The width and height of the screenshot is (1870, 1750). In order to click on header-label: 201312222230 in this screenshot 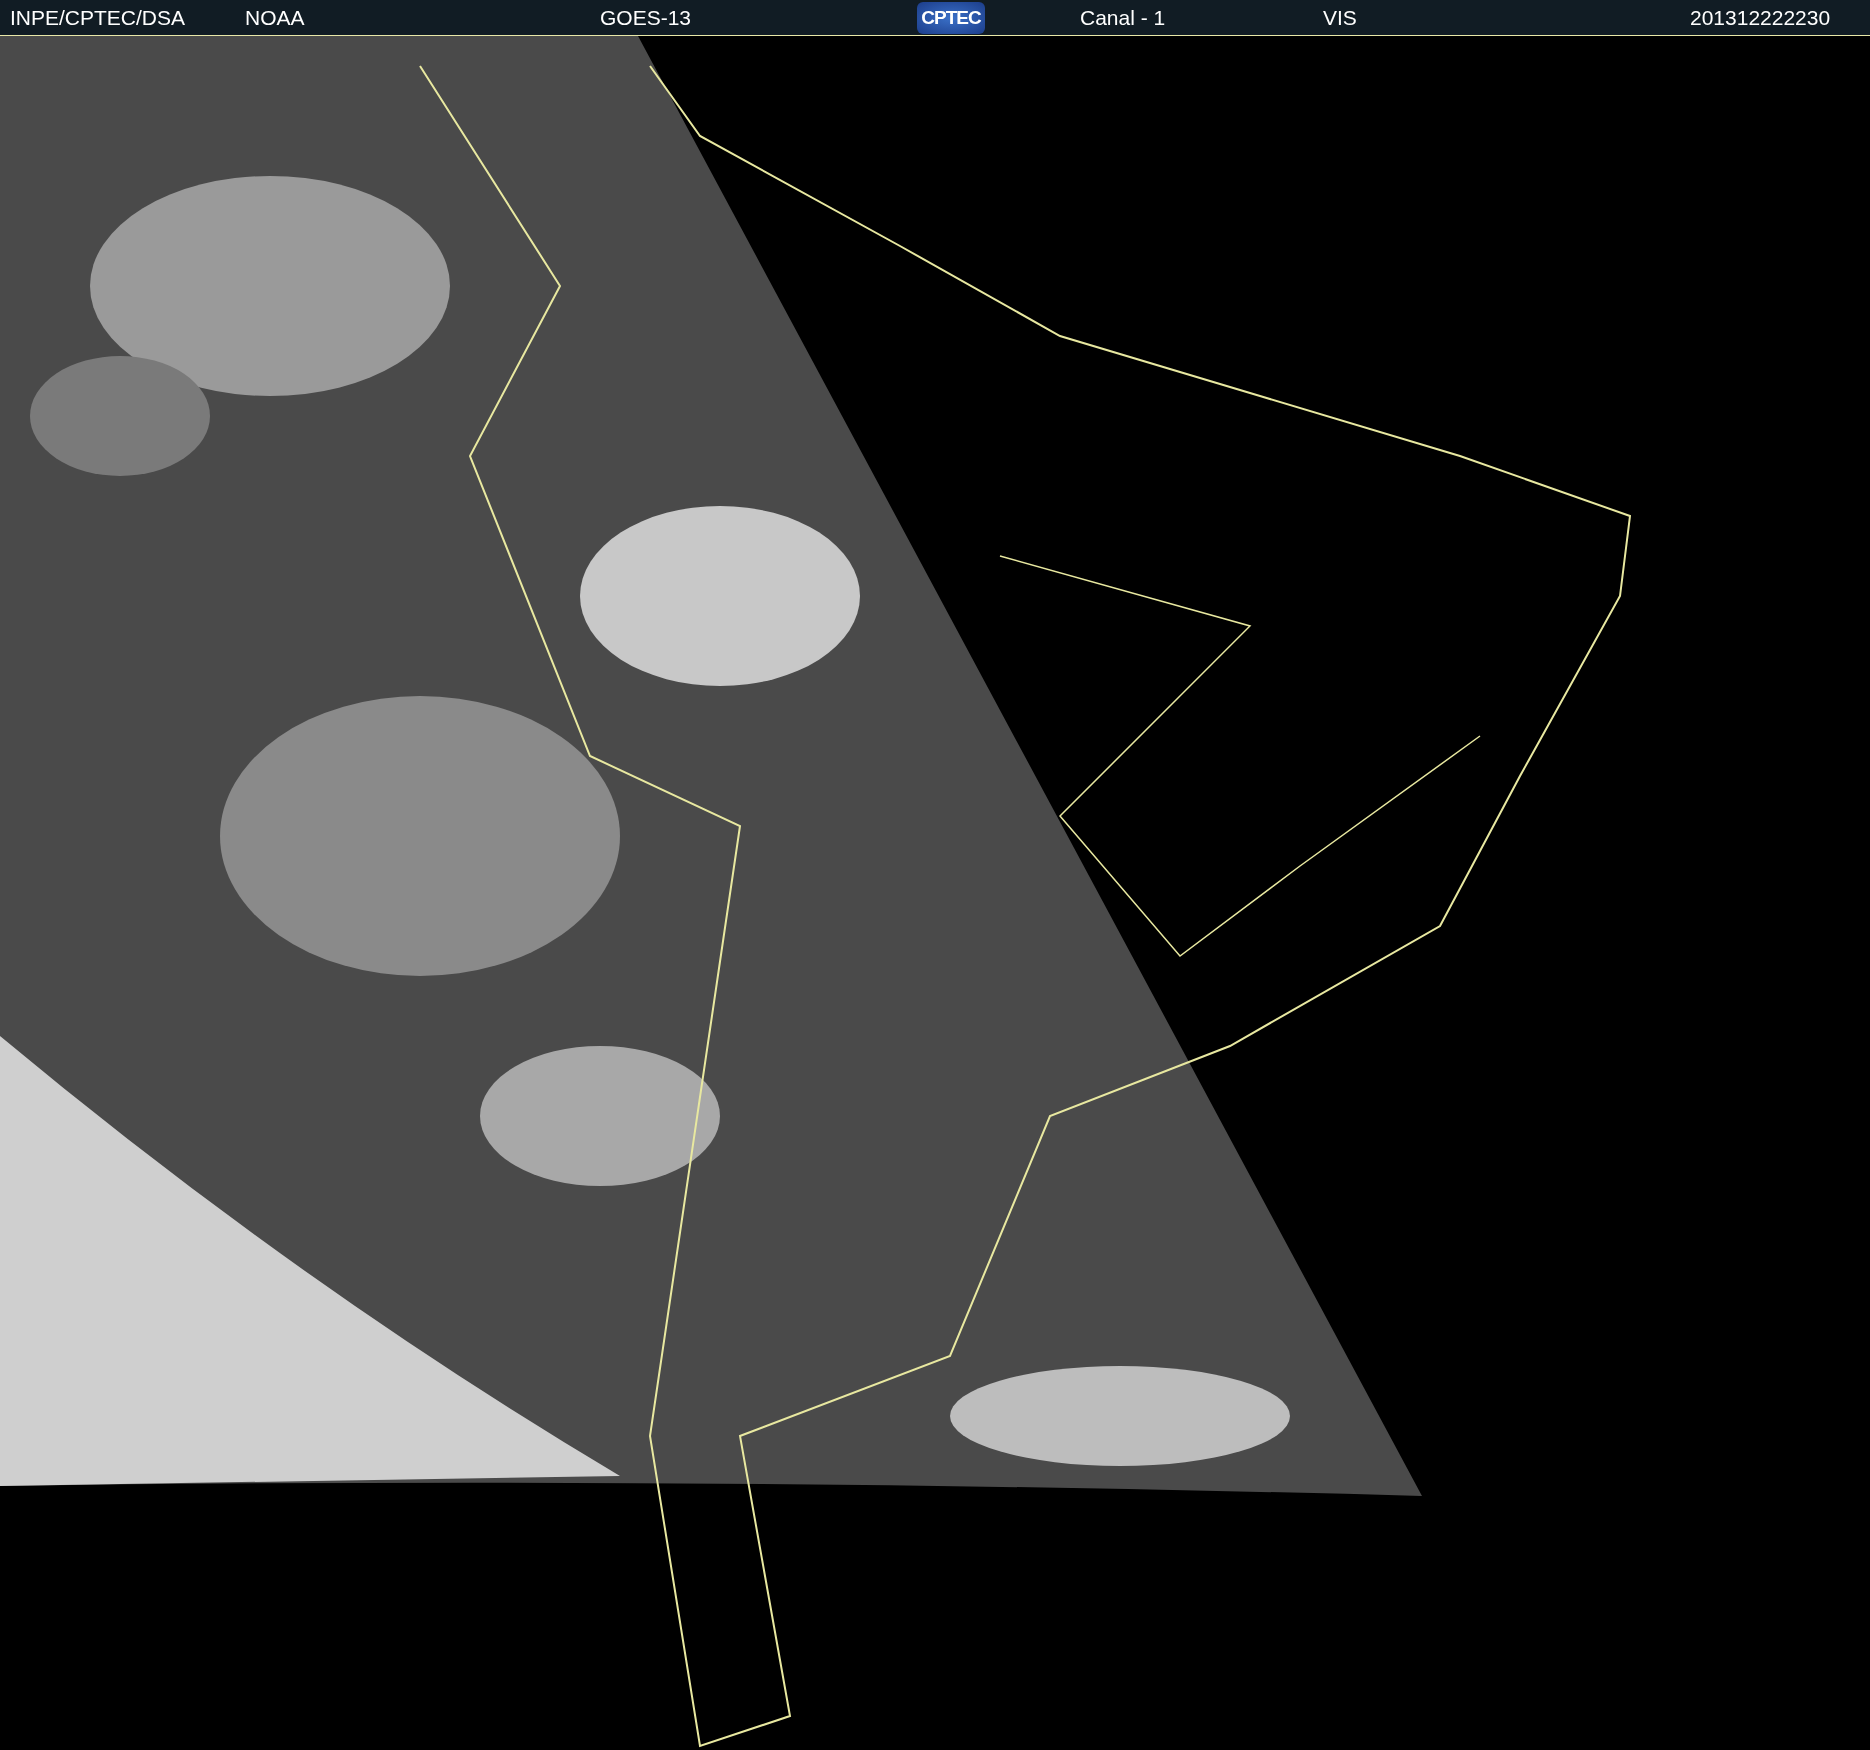, I will do `click(1760, 18)`.